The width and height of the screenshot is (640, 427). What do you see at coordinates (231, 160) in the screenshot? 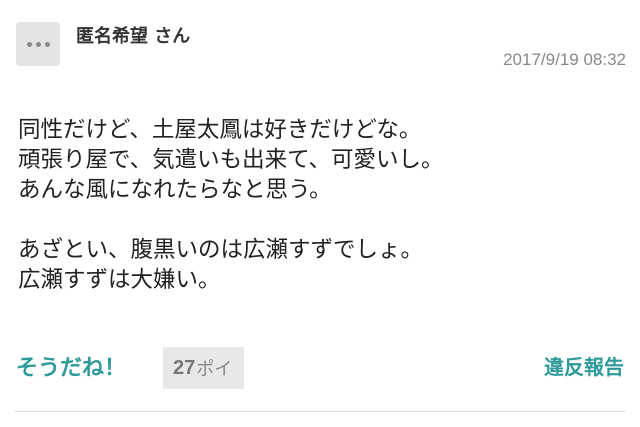
I see `comment-line: 頑張り屋で、気遣いも出来て、可愛いし。` at bounding box center [231, 160].